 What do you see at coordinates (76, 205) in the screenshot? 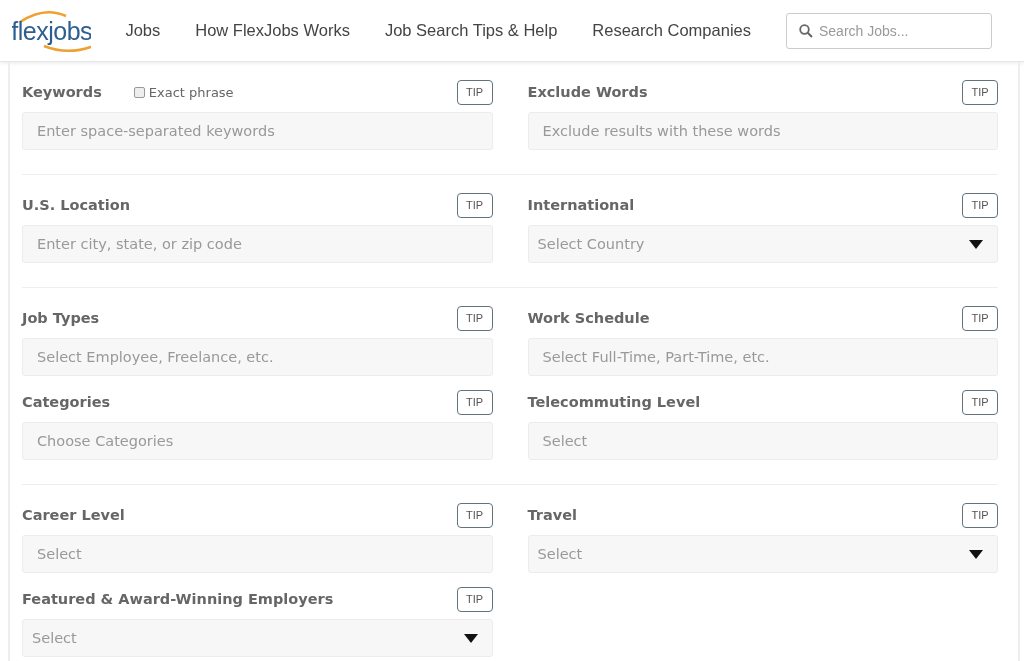
I see `field-label: U.S. Location` at bounding box center [76, 205].